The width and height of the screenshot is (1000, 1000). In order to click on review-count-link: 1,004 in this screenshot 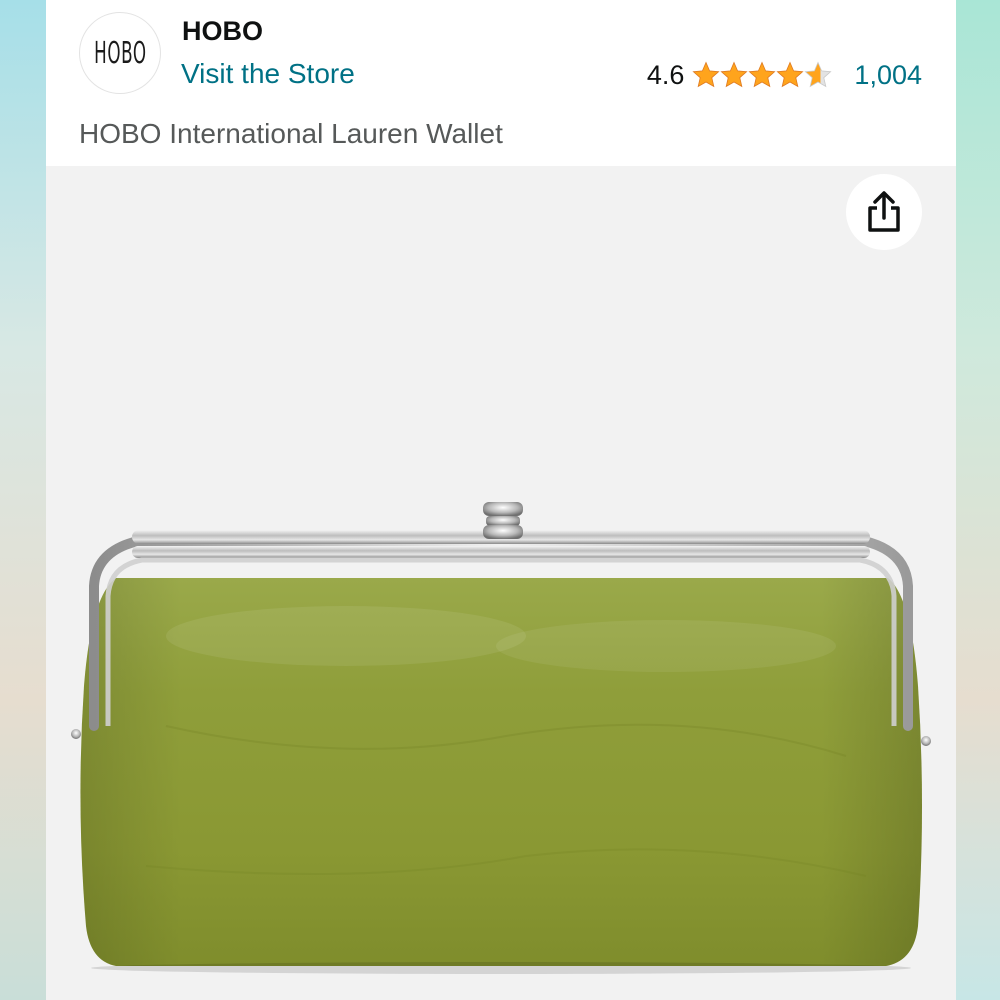, I will do `click(888, 75)`.